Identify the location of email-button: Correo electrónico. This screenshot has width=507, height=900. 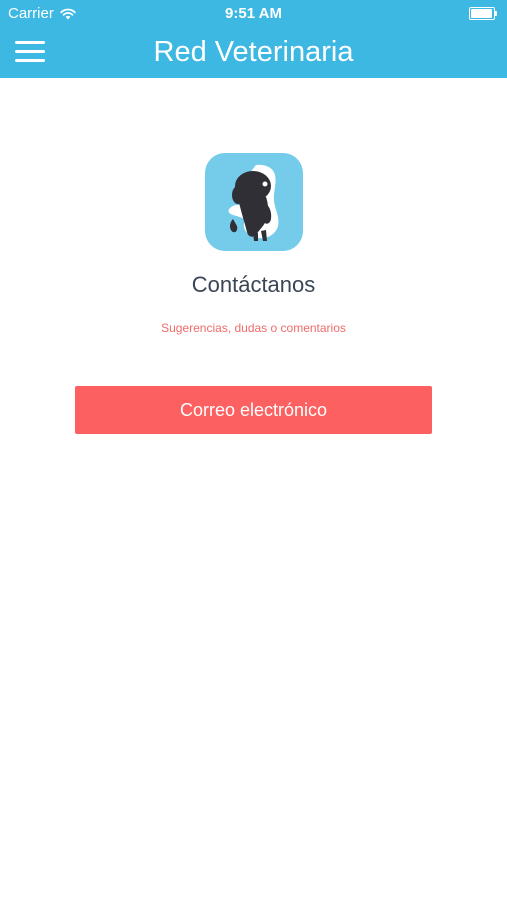
(253, 410).